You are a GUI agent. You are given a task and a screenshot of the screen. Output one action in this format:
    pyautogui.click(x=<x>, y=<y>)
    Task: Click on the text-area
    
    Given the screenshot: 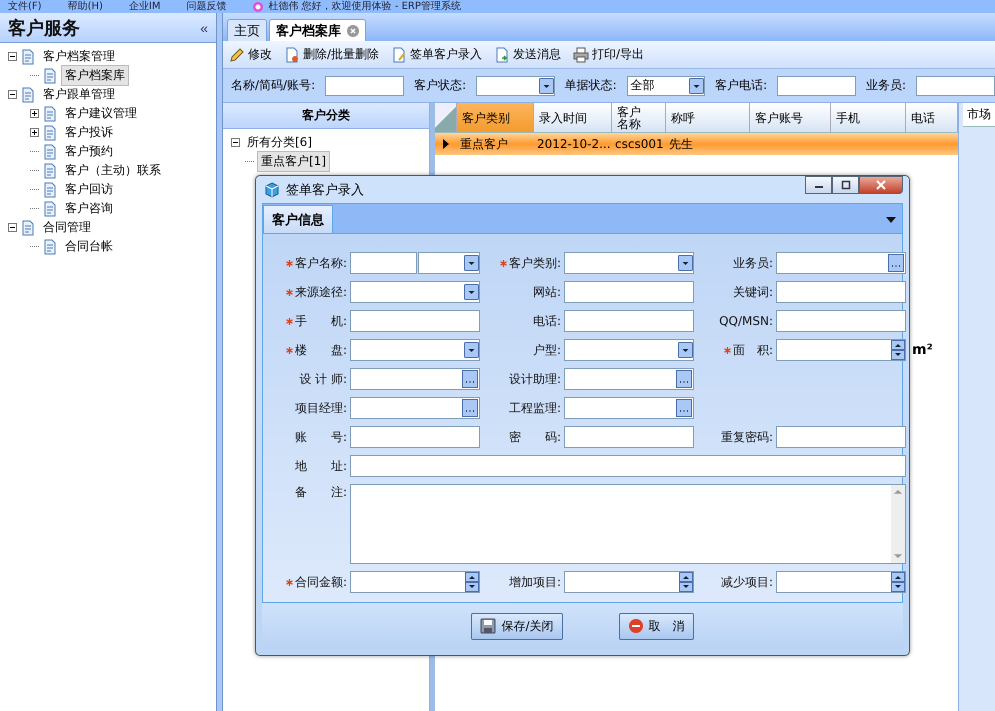 What is the action you would take?
    pyautogui.click(x=628, y=524)
    